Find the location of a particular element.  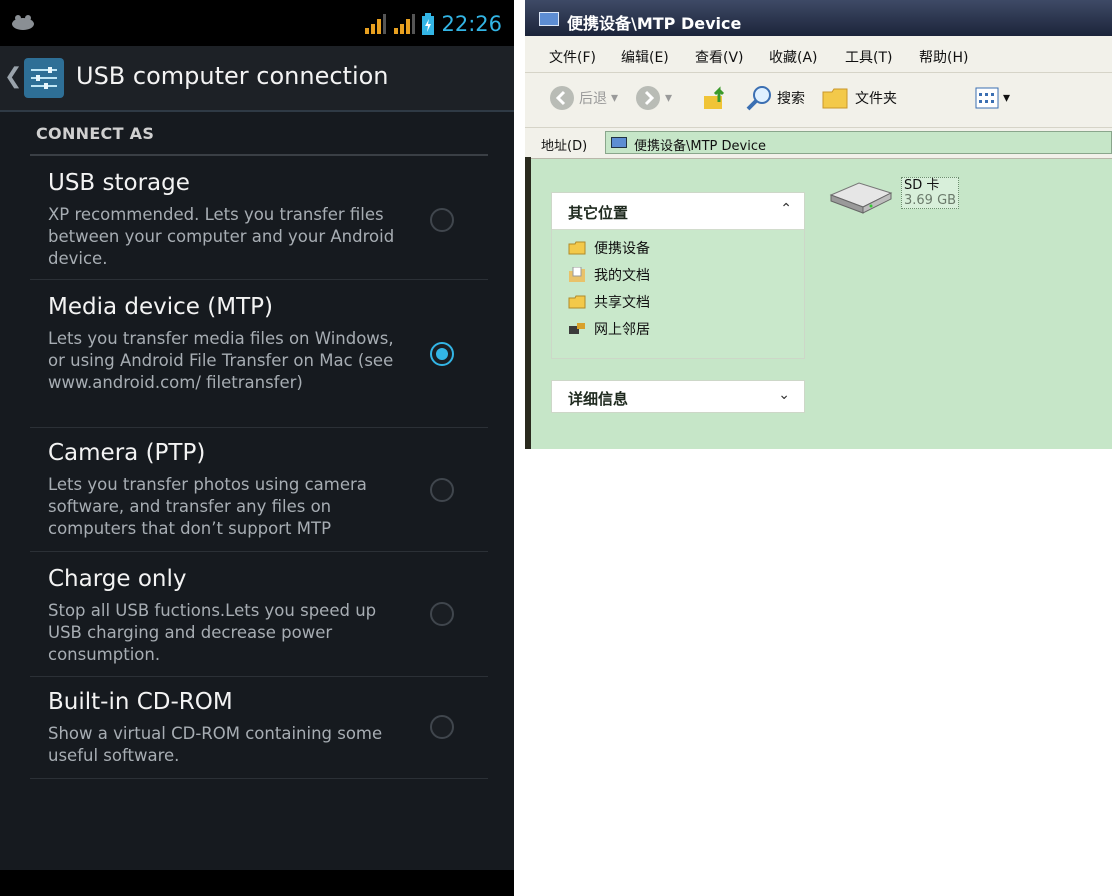

views-button: ▾ is located at coordinates (992, 98).